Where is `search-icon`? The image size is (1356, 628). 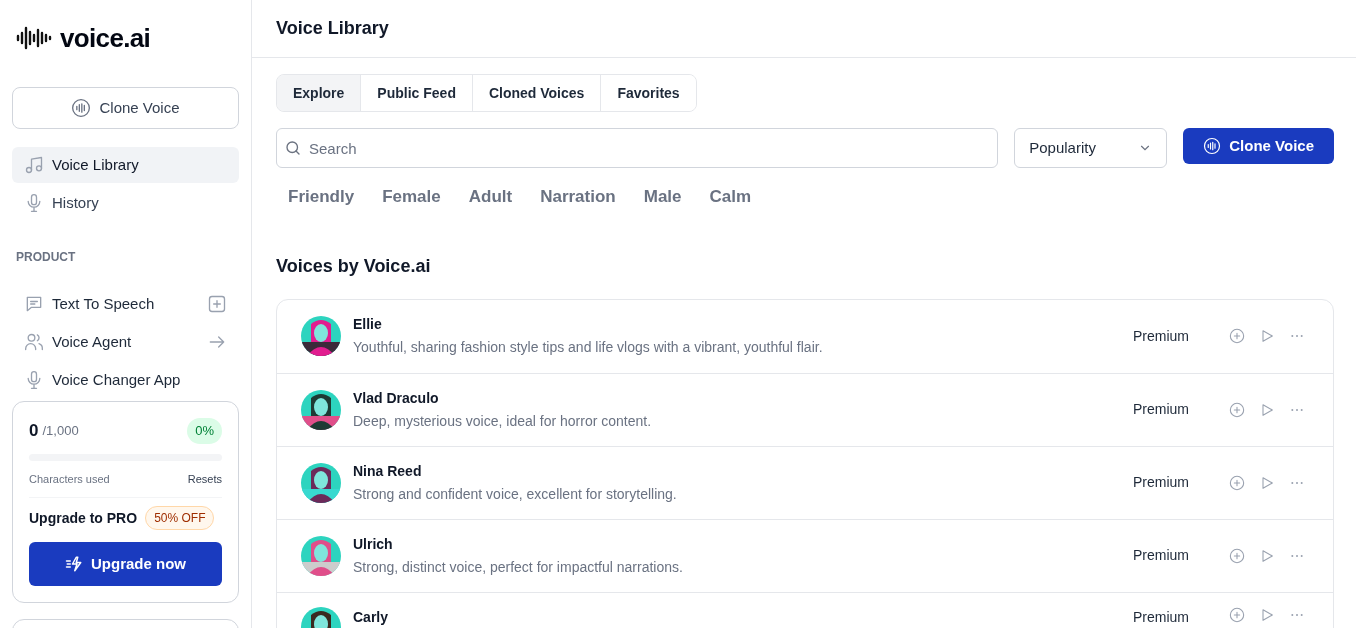 search-icon is located at coordinates (293, 148).